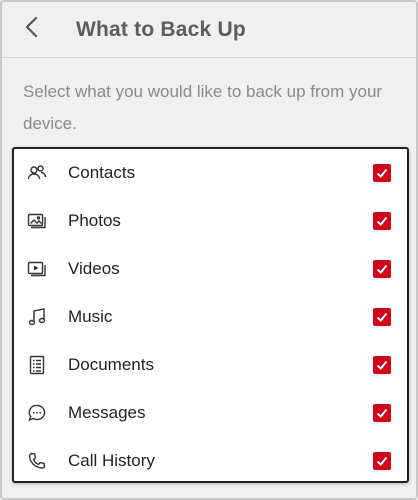  Describe the element at coordinates (210, 269) in the screenshot. I see `list-item-videos: Videos` at that location.